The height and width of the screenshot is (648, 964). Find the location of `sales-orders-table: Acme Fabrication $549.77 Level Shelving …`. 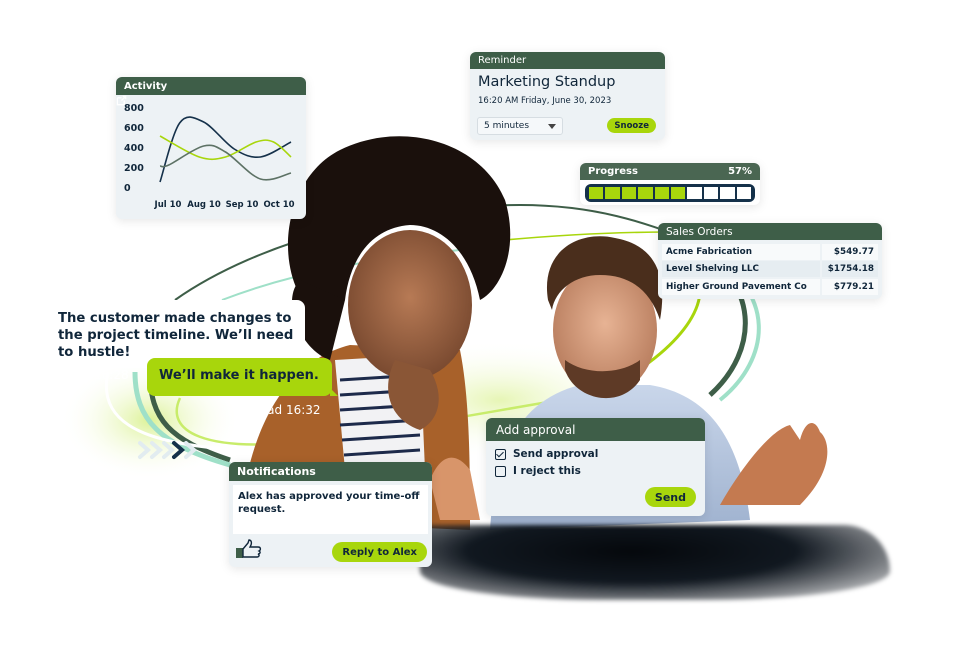

sales-orders-table: Acme Fabrication $549.77 Level Shelving … is located at coordinates (770, 269).